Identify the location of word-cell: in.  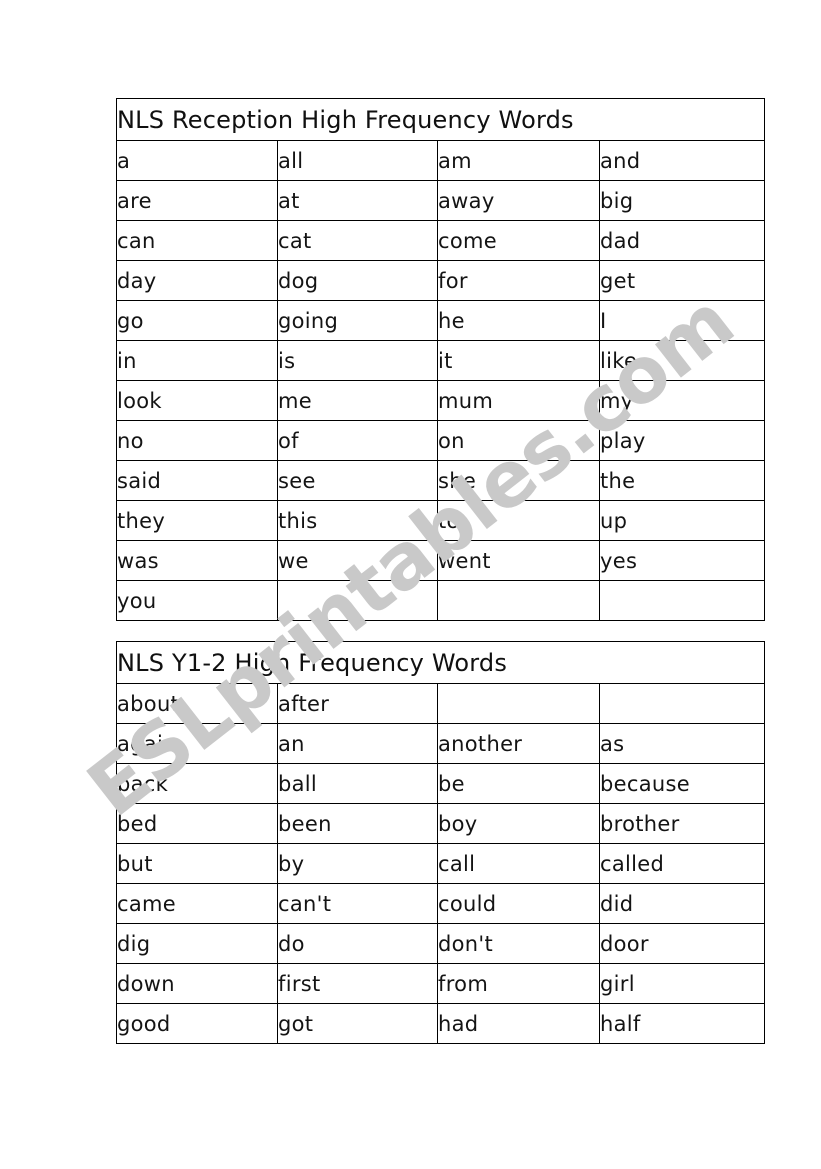
(197, 360).